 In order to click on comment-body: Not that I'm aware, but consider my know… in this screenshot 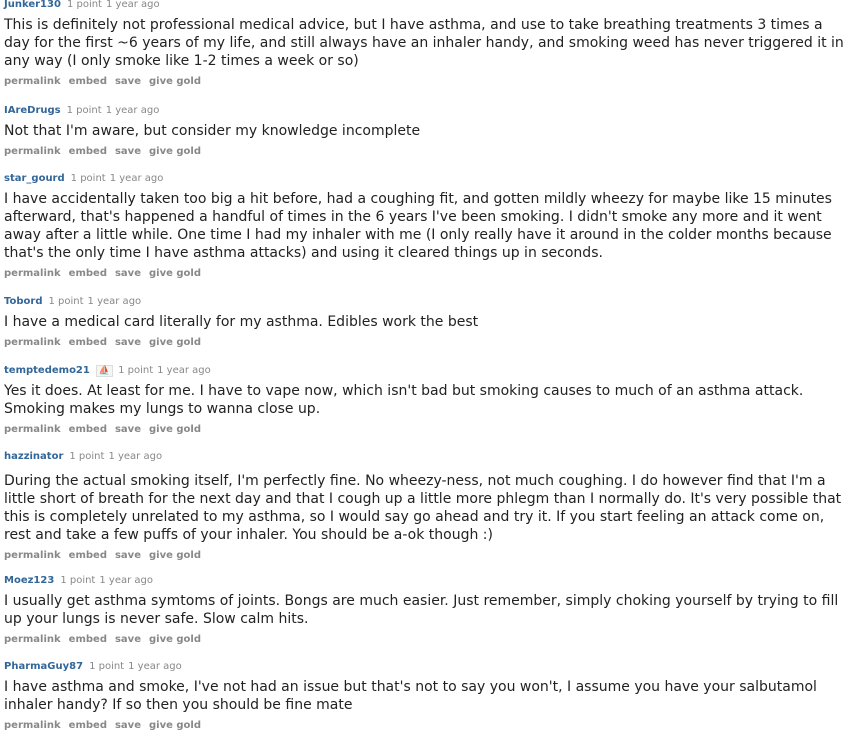, I will do `click(212, 131)`.